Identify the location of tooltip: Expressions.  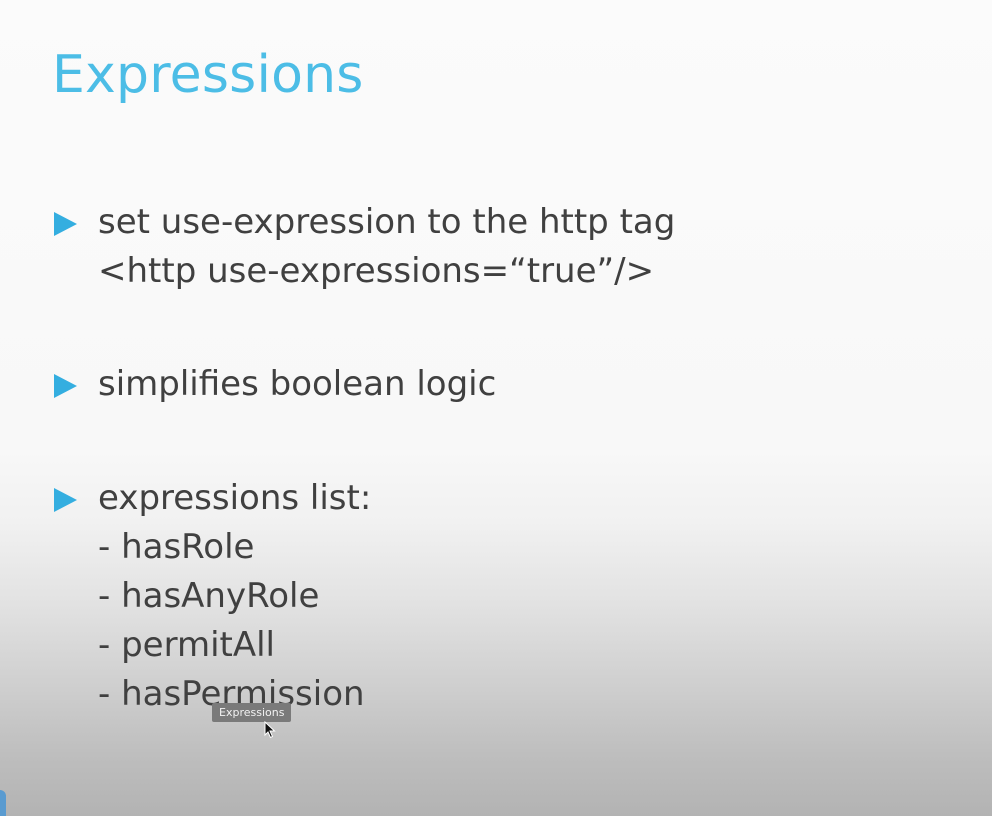
(252, 712).